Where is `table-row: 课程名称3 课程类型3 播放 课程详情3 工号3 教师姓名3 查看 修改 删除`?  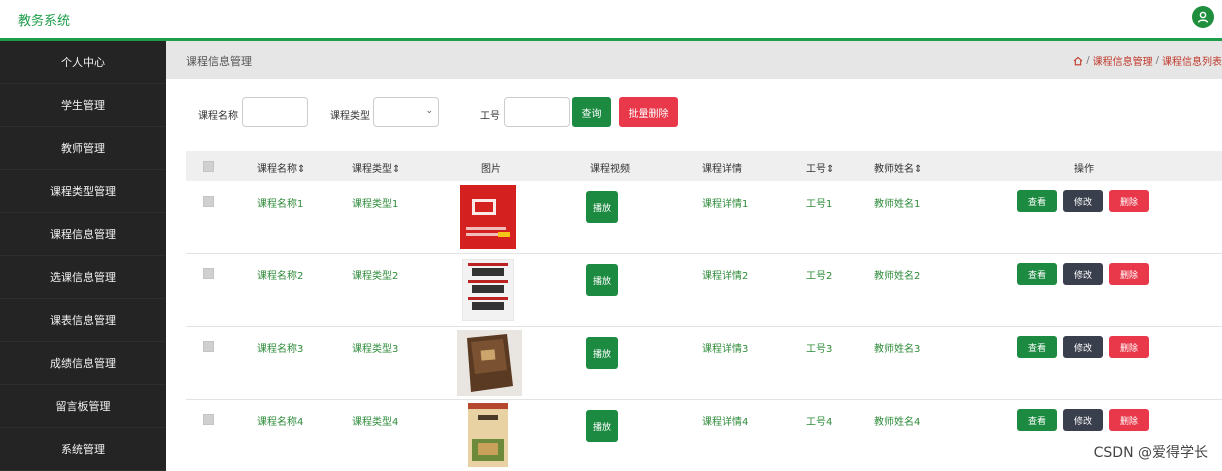 table-row: 课程名称3 课程类型3 播放 课程详情3 工号3 教师姓名3 查看 修改 删除 is located at coordinates (704, 363).